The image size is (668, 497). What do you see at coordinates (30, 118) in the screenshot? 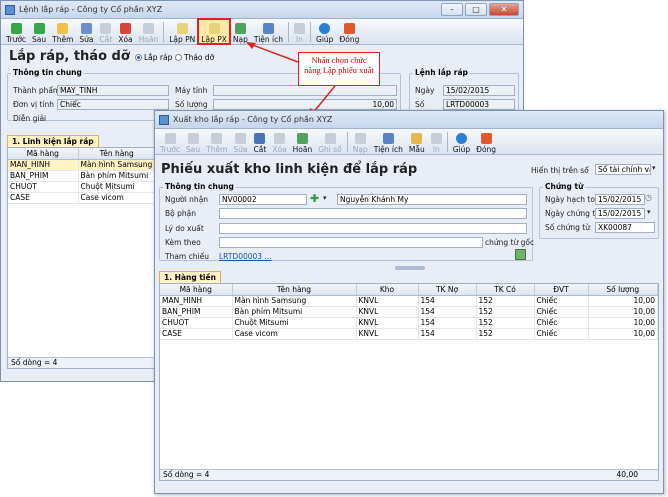
I see `description-label: Diễn giải` at bounding box center [30, 118].